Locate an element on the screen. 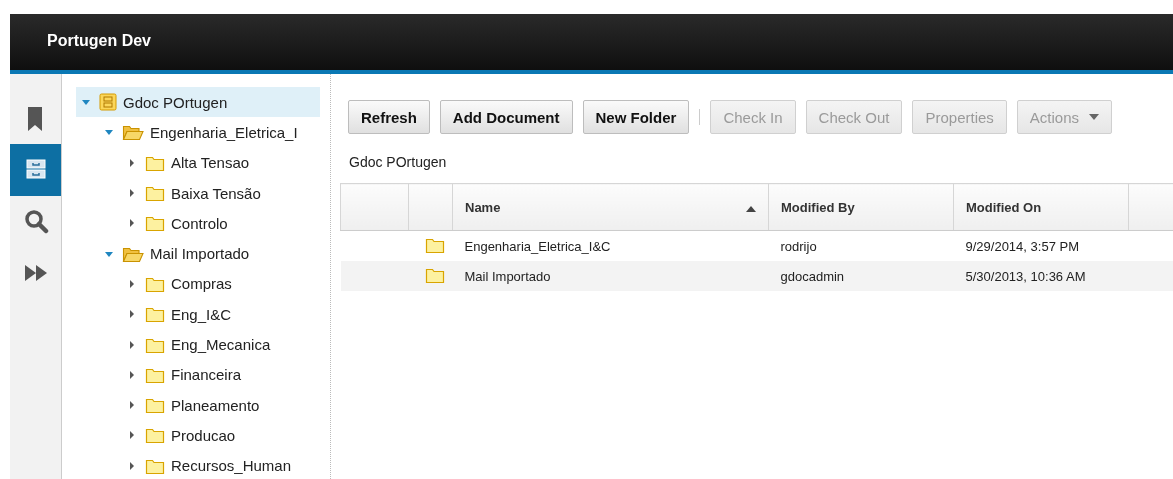  toolbar-button: New Folder is located at coordinates (636, 117).